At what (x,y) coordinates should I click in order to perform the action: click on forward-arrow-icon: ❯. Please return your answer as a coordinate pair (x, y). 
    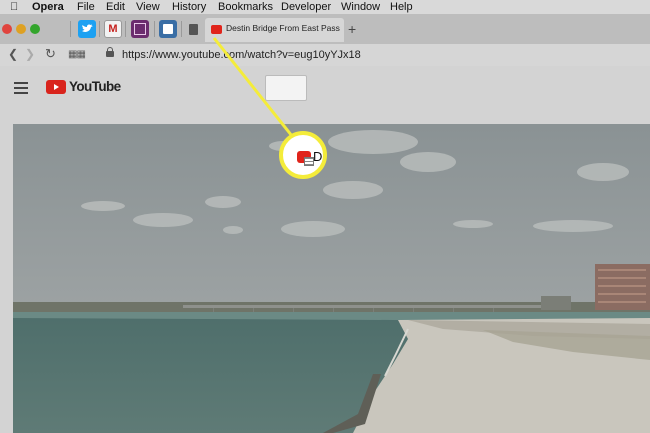
    Looking at the image, I should click on (30, 54).